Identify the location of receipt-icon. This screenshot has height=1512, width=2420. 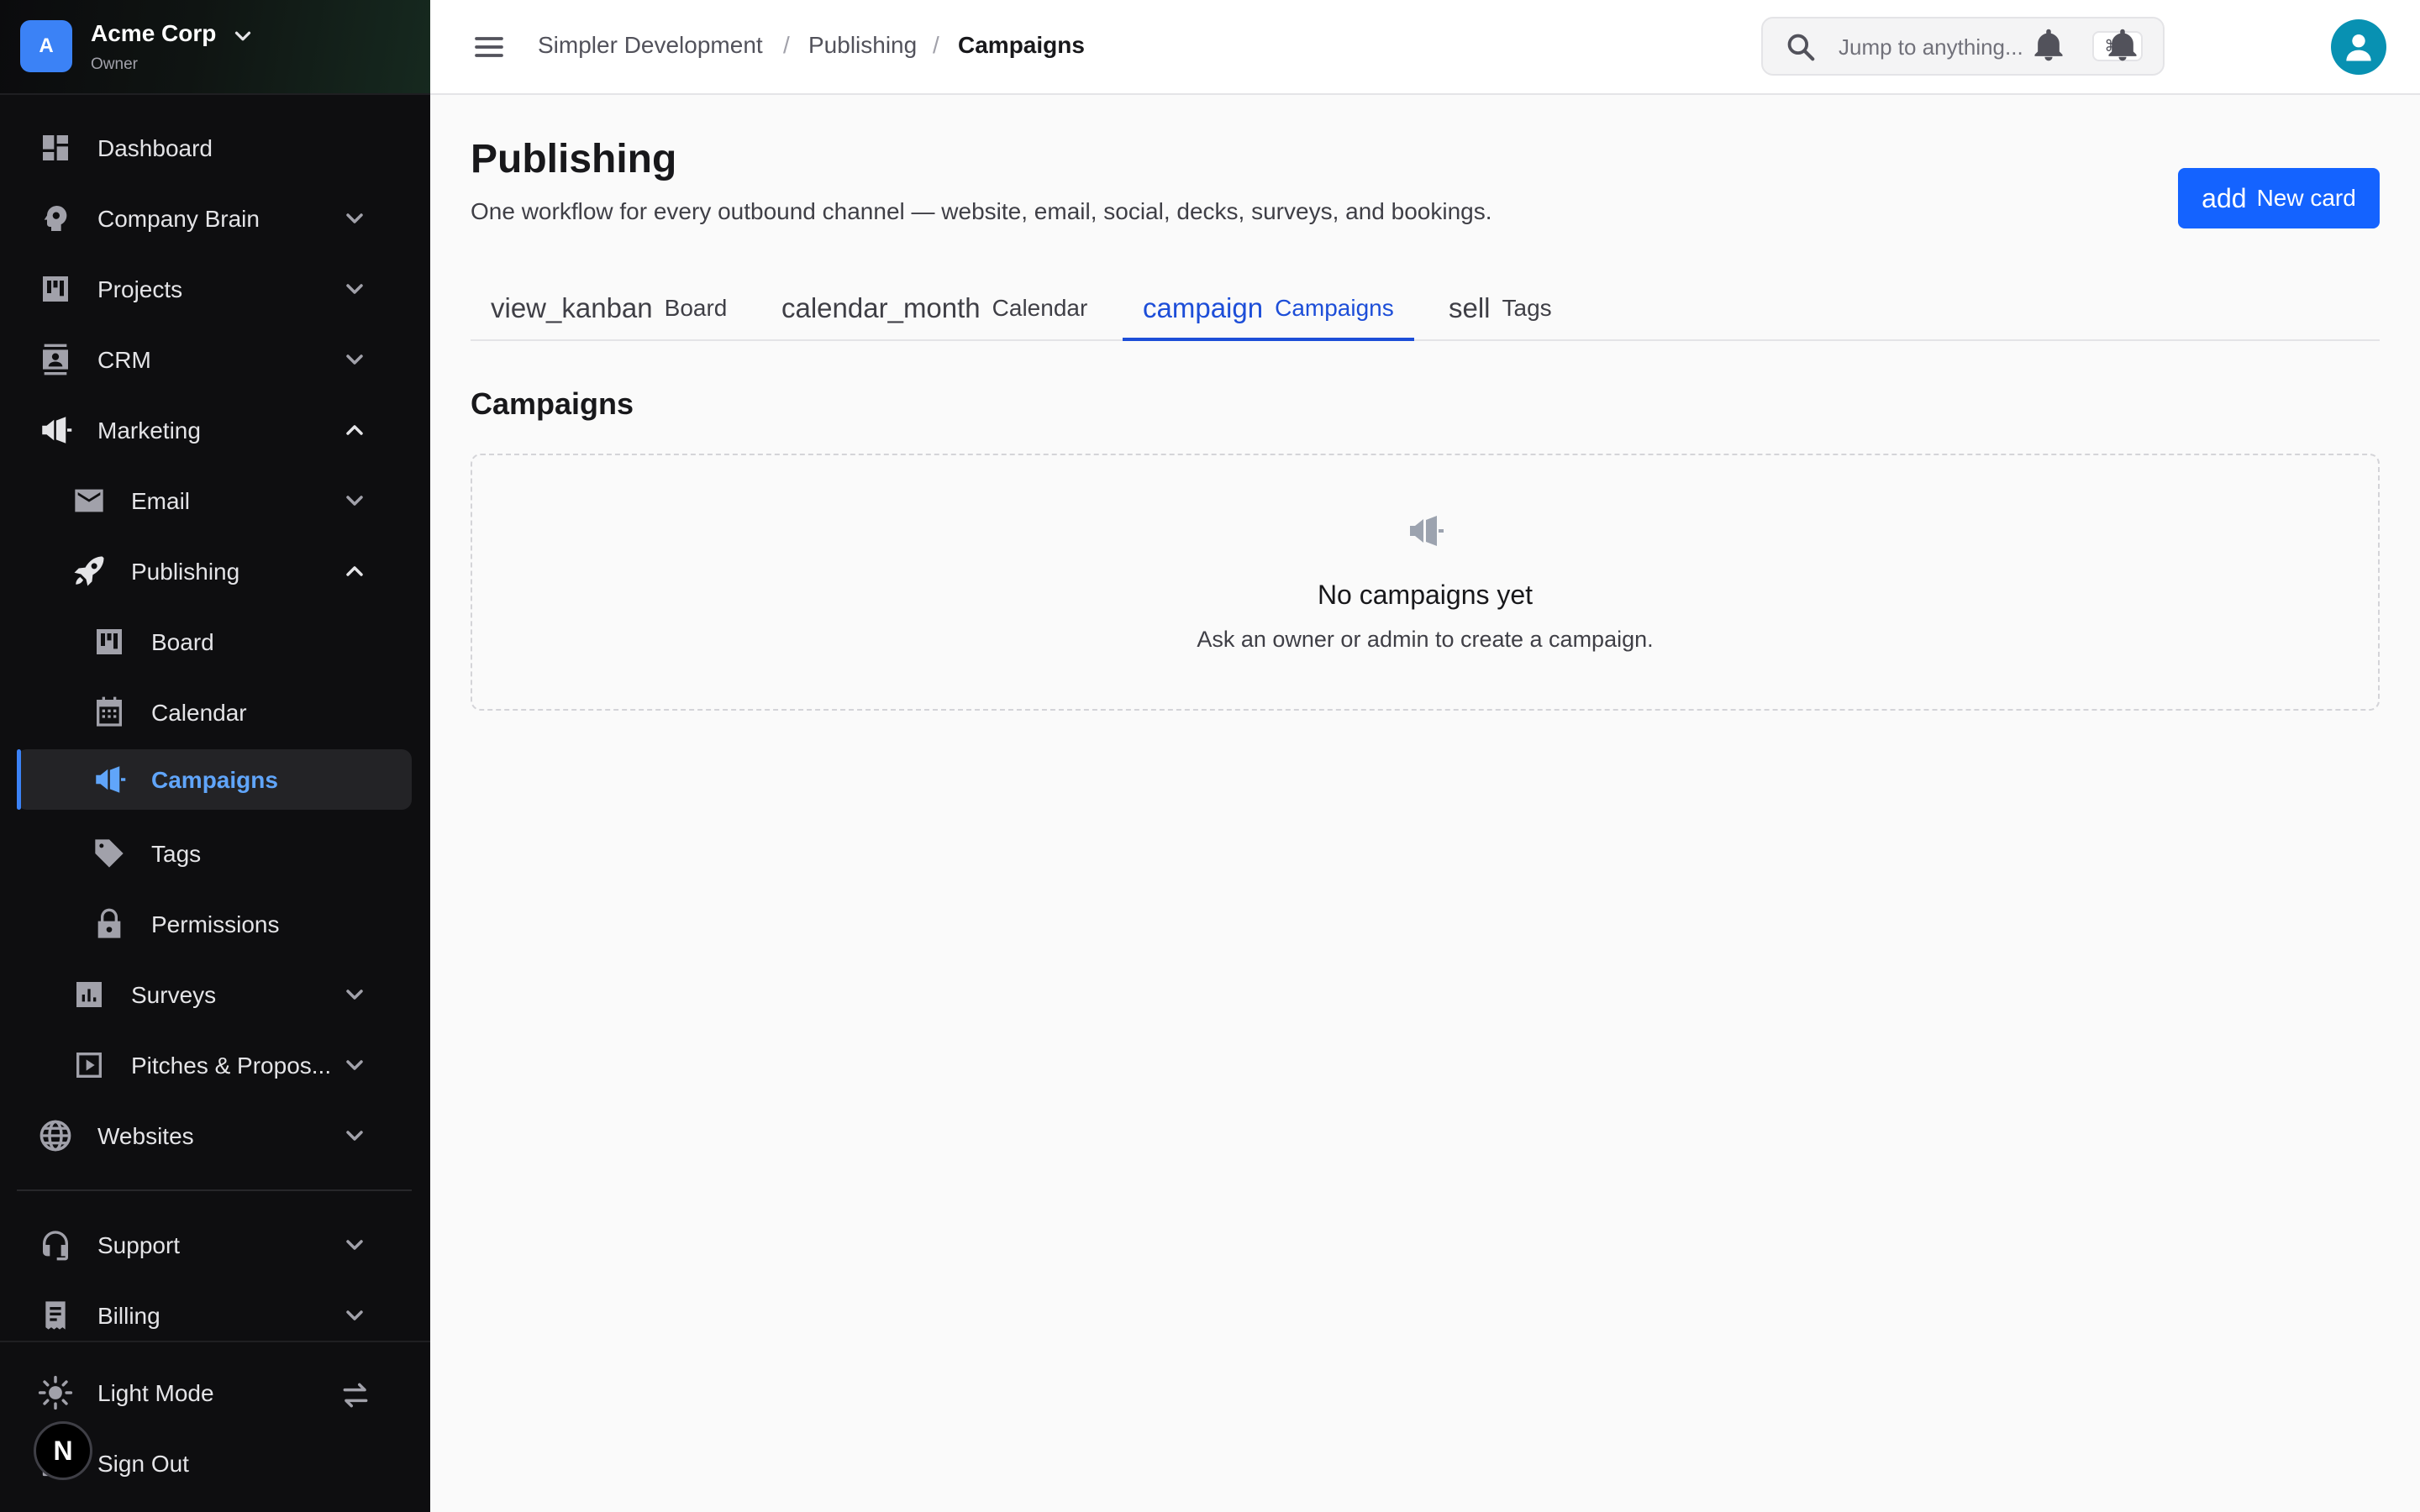
(55, 1315).